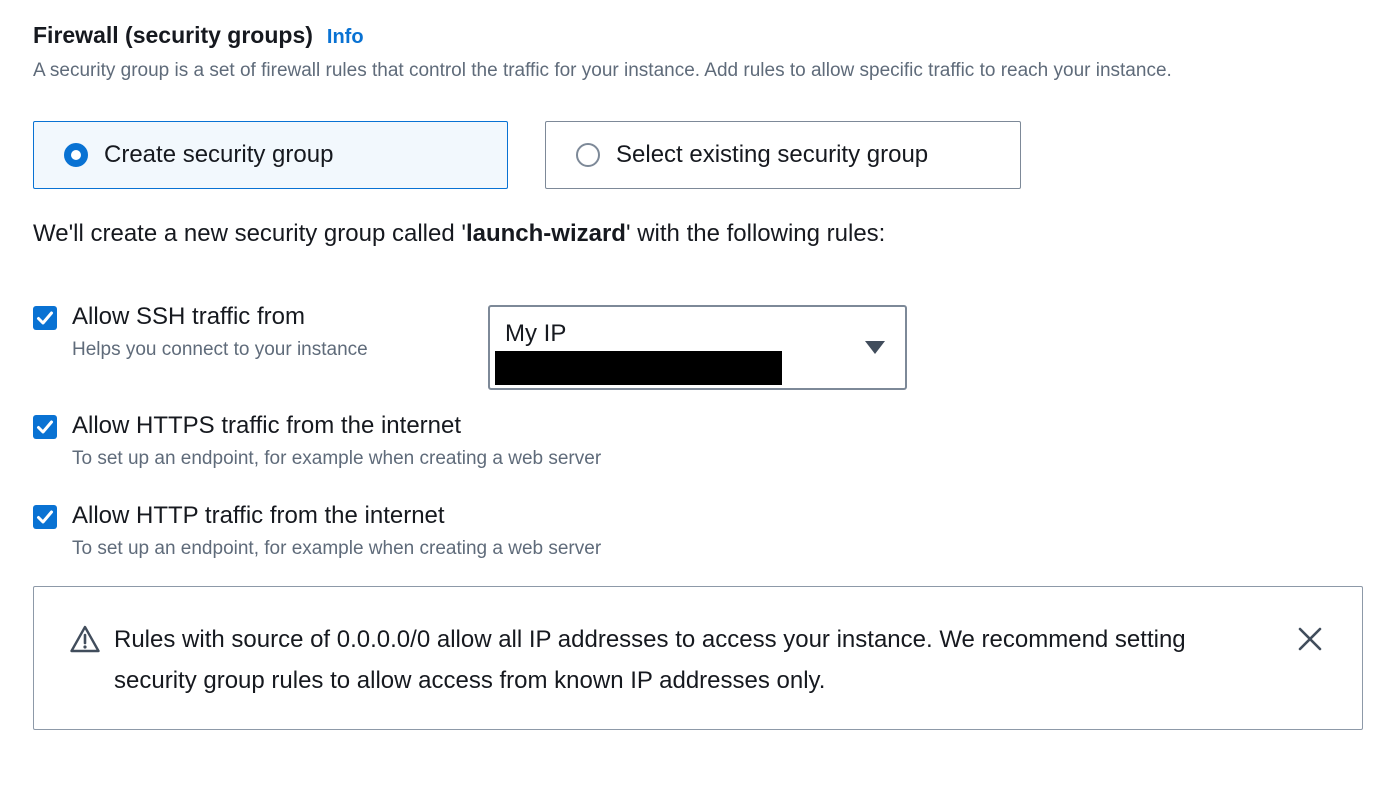  I want to click on create-security-group-label: Create security group, so click(219, 154).